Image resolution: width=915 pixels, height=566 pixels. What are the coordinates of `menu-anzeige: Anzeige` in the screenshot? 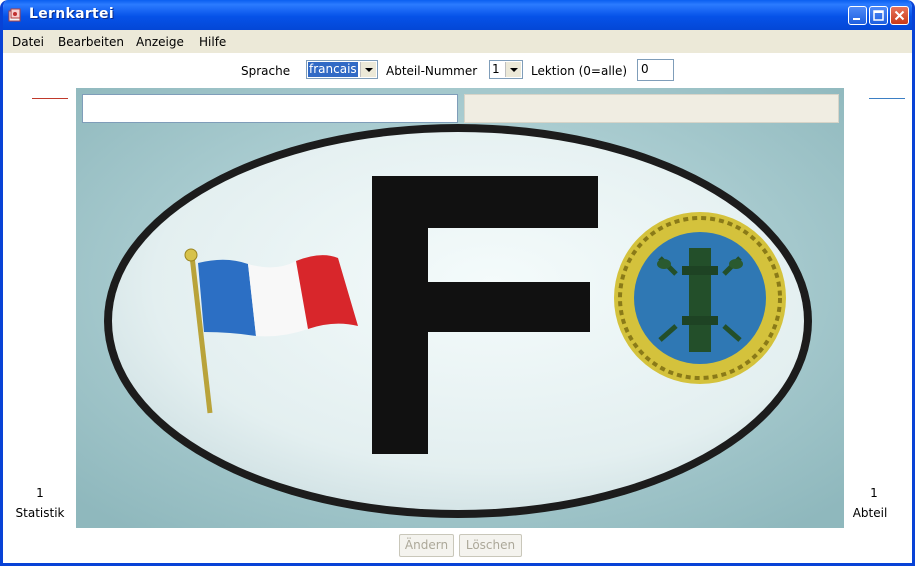 It's located at (160, 42).